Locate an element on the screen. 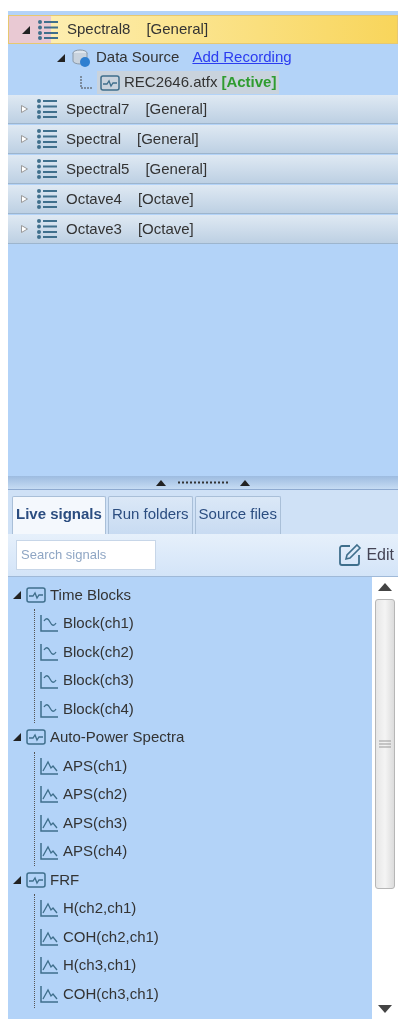 The height and width of the screenshot is (1019, 400). splitter-handle is located at coordinates (203, 483).